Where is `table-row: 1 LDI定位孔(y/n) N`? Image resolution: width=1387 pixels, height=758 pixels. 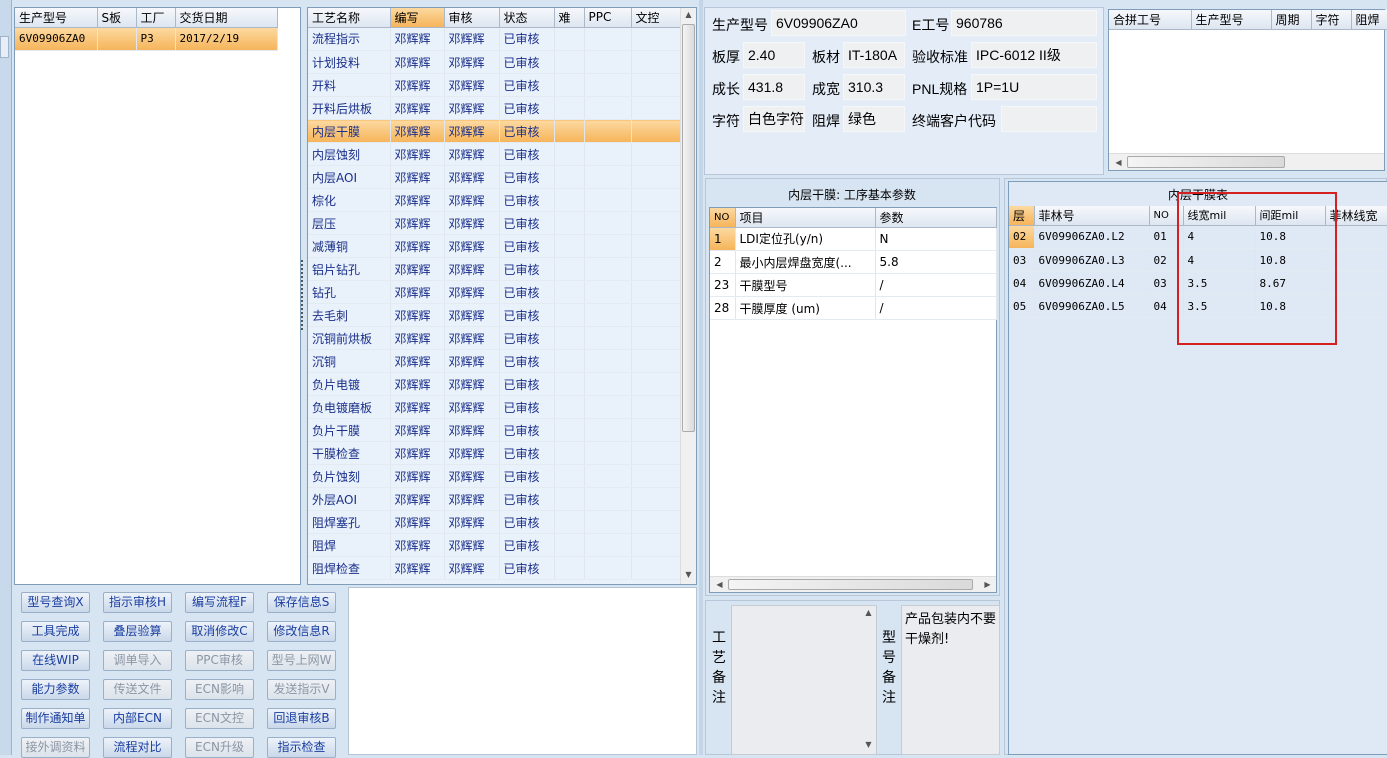 table-row: 1 LDI定位孔(y/n) N is located at coordinates (853, 239).